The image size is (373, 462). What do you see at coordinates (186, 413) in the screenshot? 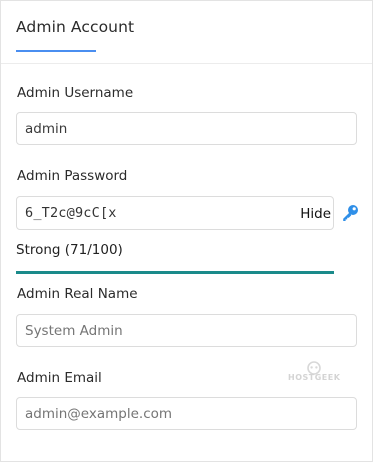
I see `admin-email-input` at bounding box center [186, 413].